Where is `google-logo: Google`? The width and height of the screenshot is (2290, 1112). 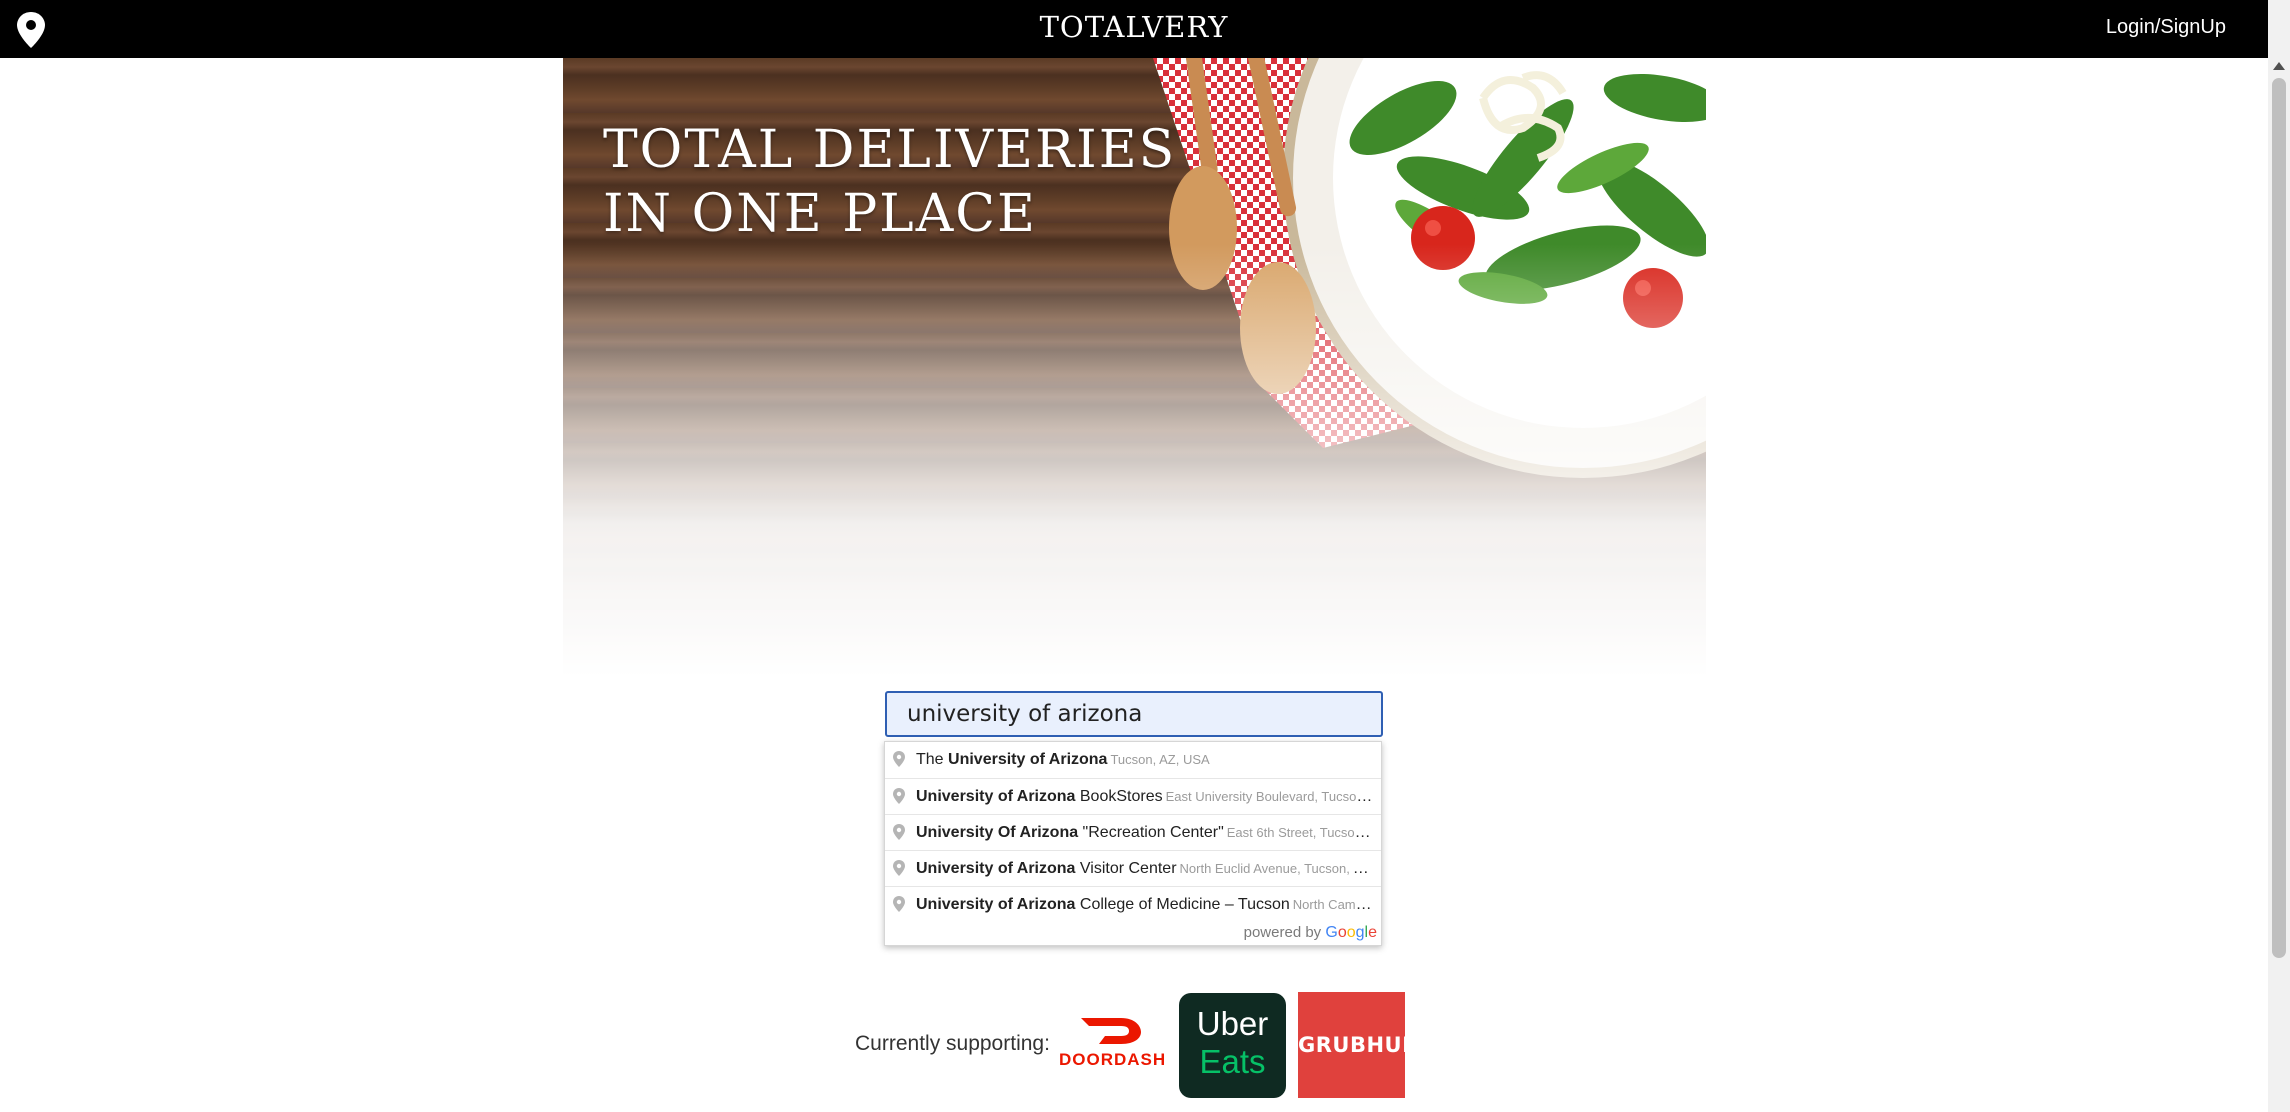
google-logo: Google is located at coordinates (1351, 932).